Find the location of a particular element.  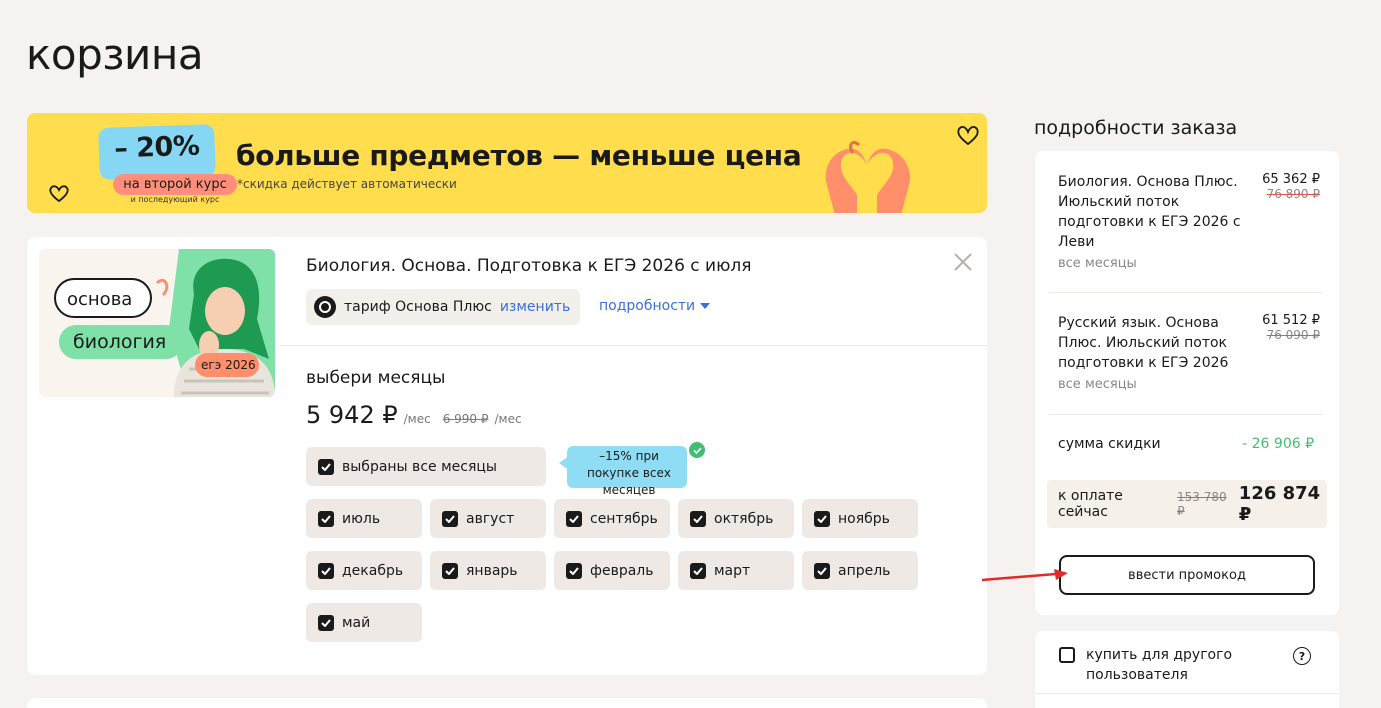

month-chip: февраль is located at coordinates (612, 570).